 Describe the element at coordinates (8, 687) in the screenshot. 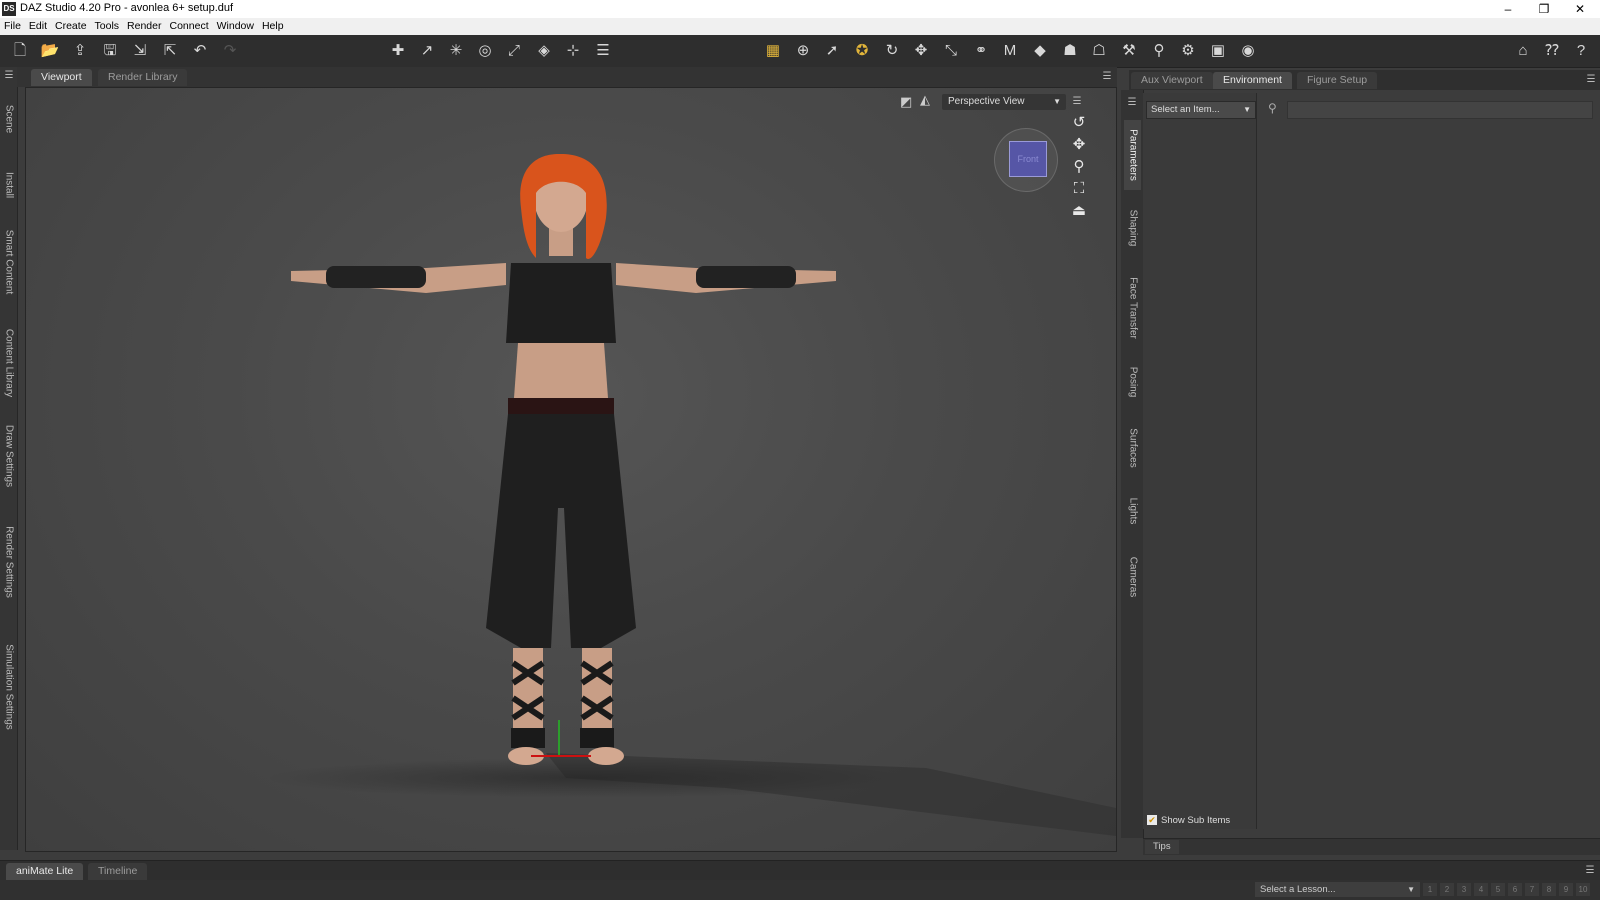

I see `tab-simulation-settings: Simulation Settings` at that location.